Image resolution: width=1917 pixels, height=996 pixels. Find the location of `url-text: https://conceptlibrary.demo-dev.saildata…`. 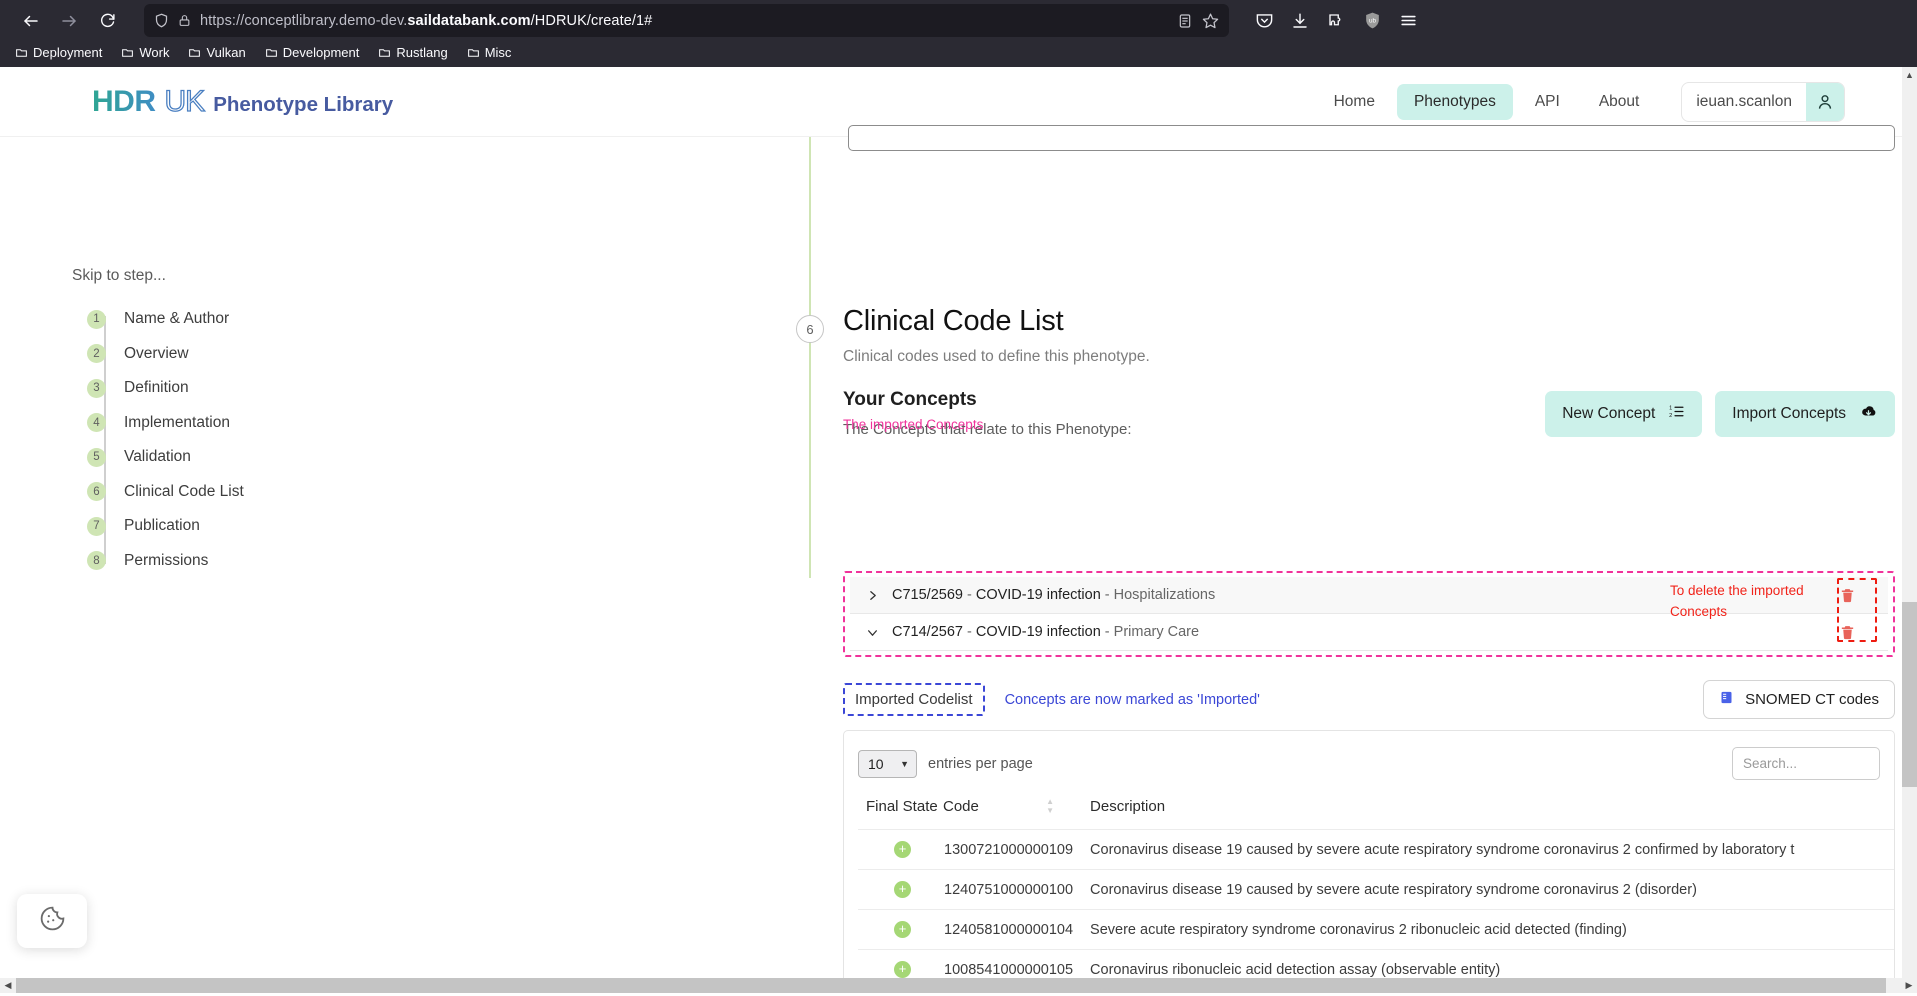

url-text: https://conceptlibrary.demo-dev.saildata… is located at coordinates (684, 21).